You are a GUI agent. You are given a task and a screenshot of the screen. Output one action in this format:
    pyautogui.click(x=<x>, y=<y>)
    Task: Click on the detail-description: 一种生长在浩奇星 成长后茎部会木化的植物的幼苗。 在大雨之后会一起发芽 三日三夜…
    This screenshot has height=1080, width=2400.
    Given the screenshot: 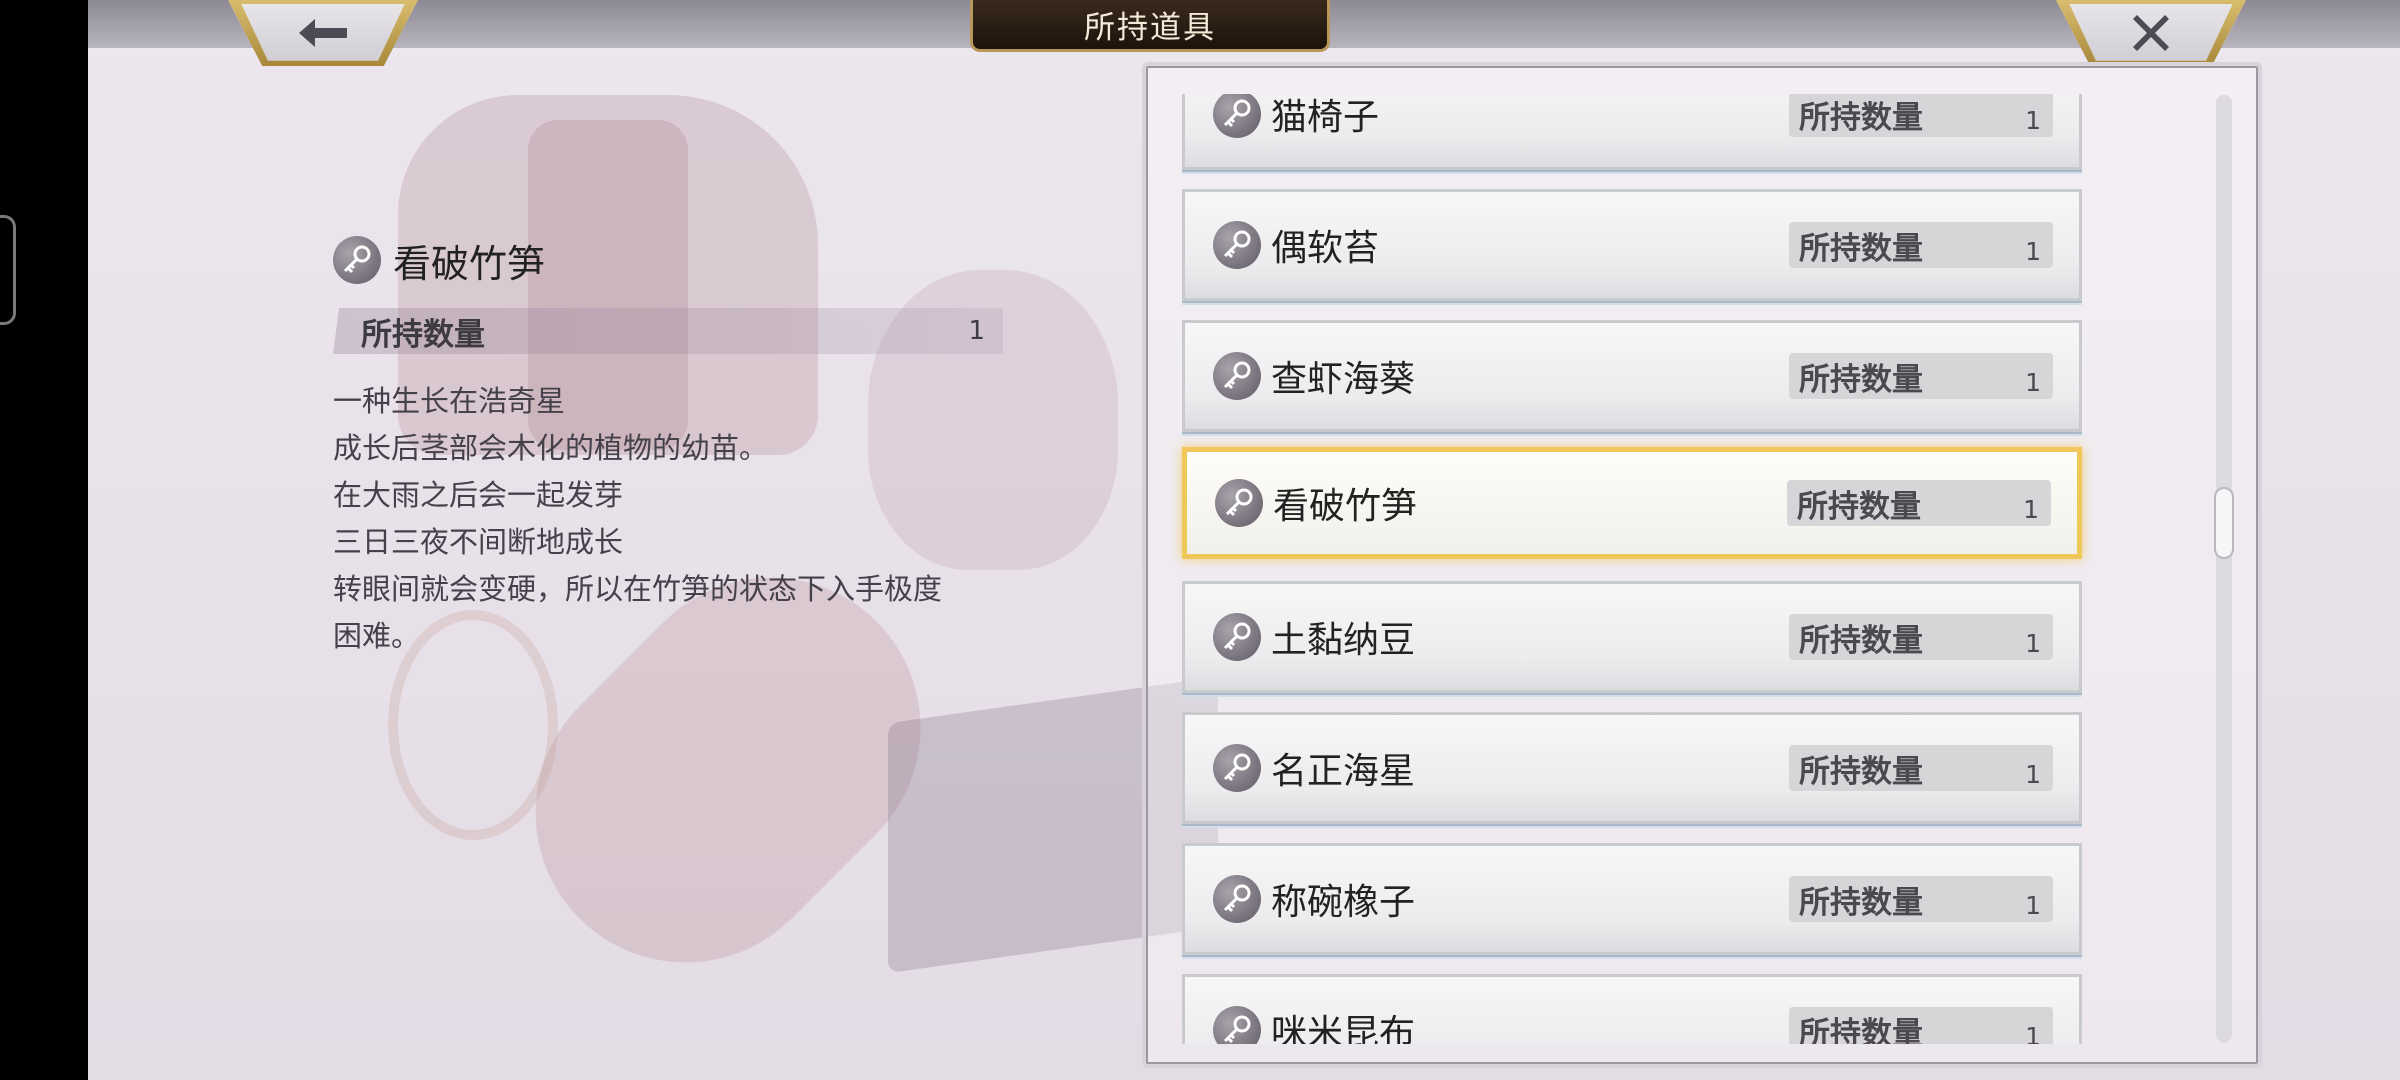 What is the action you would take?
    pyautogui.click(x=668, y=519)
    